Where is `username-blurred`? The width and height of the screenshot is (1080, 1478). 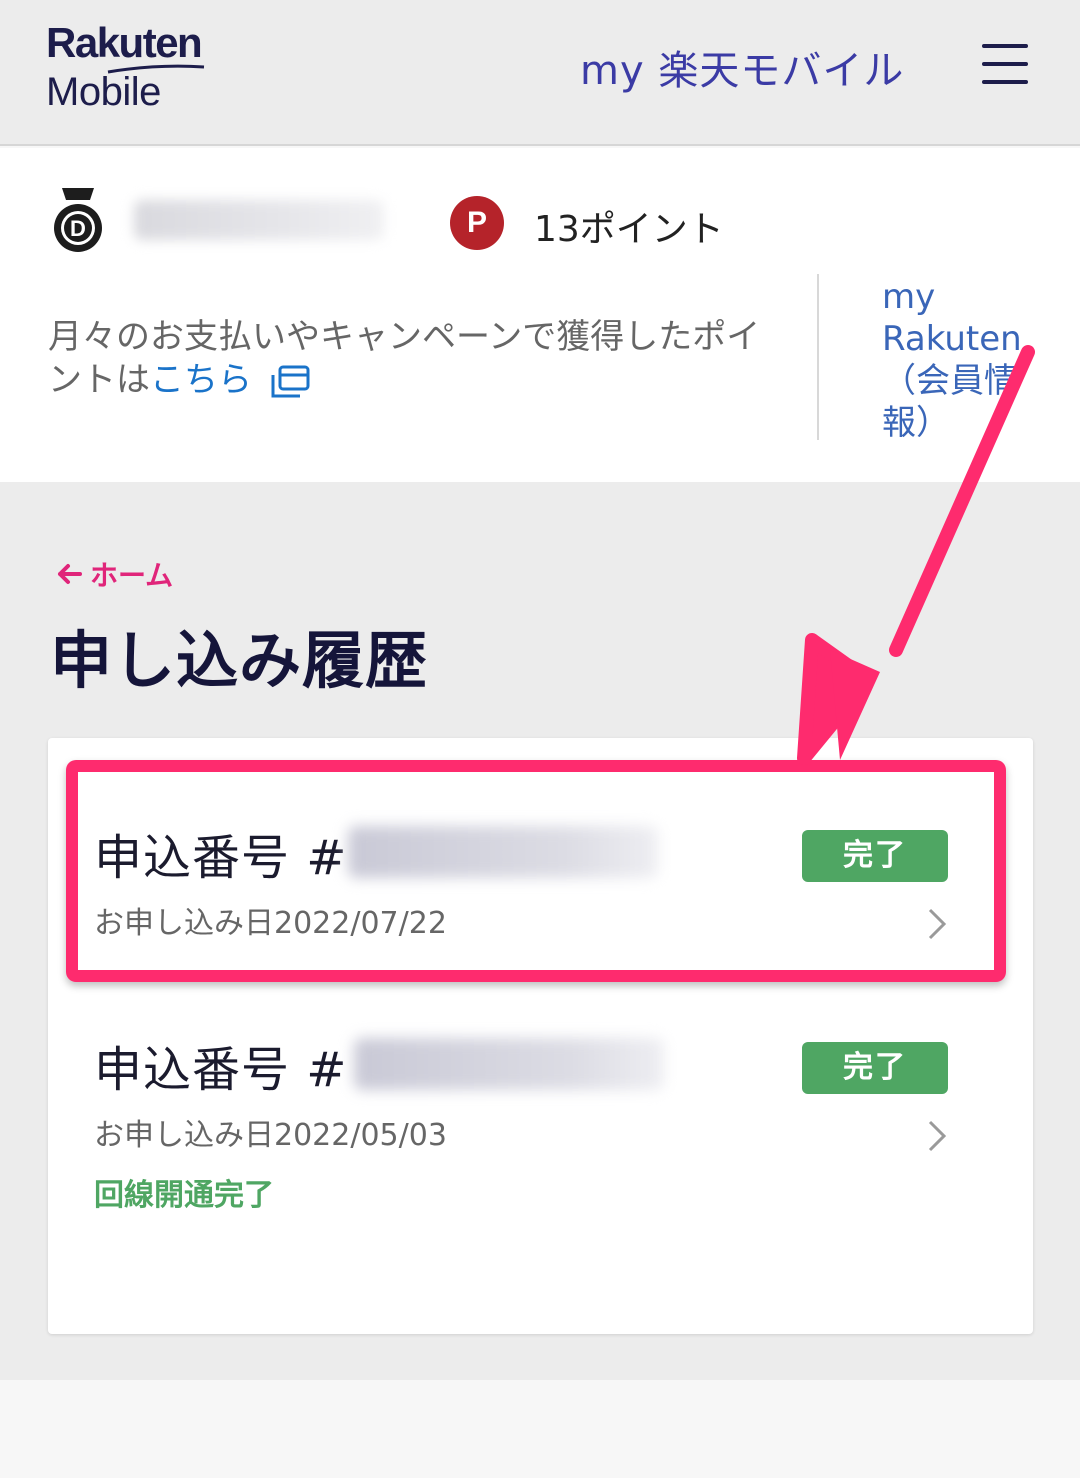
username-blurred is located at coordinates (259, 220).